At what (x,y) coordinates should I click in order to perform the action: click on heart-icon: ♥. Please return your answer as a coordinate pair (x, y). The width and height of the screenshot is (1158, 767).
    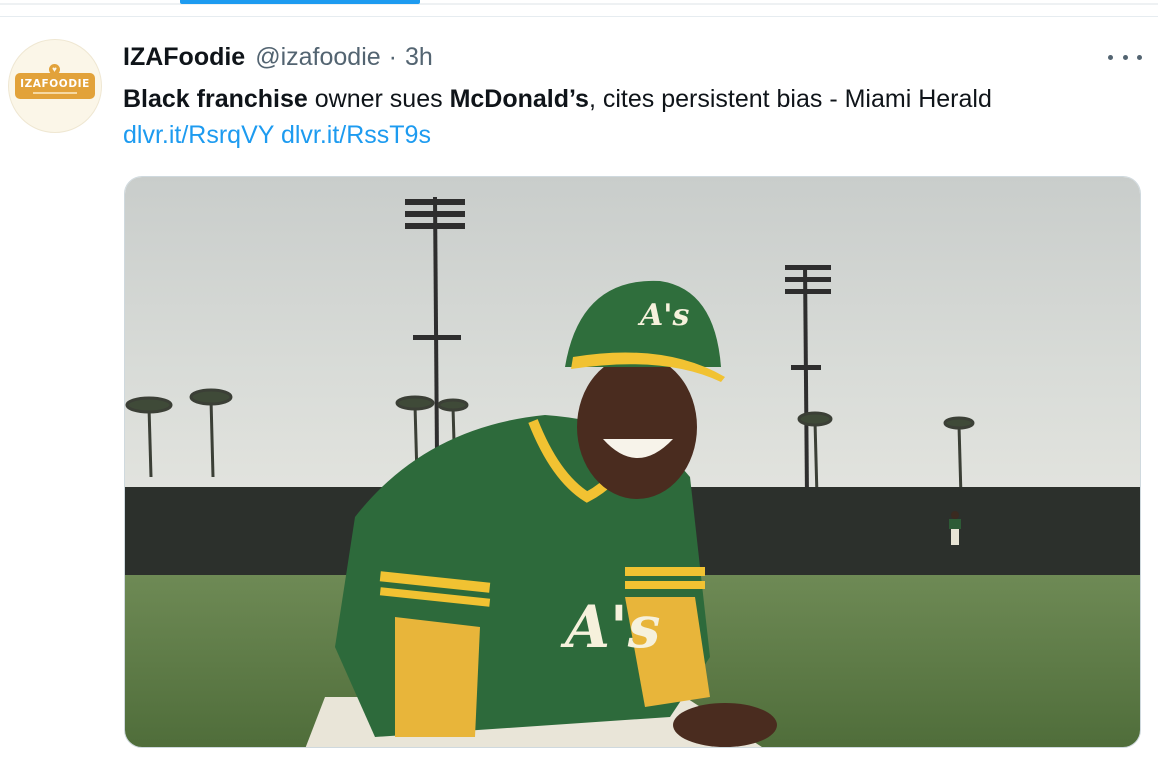
    Looking at the image, I should click on (54, 69).